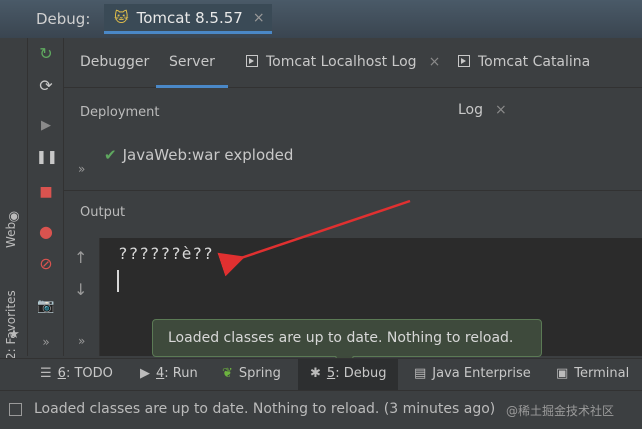 The width and height of the screenshot is (642, 429). What do you see at coordinates (80, 289) in the screenshot?
I see `scroll-down-icon: ↓` at bounding box center [80, 289].